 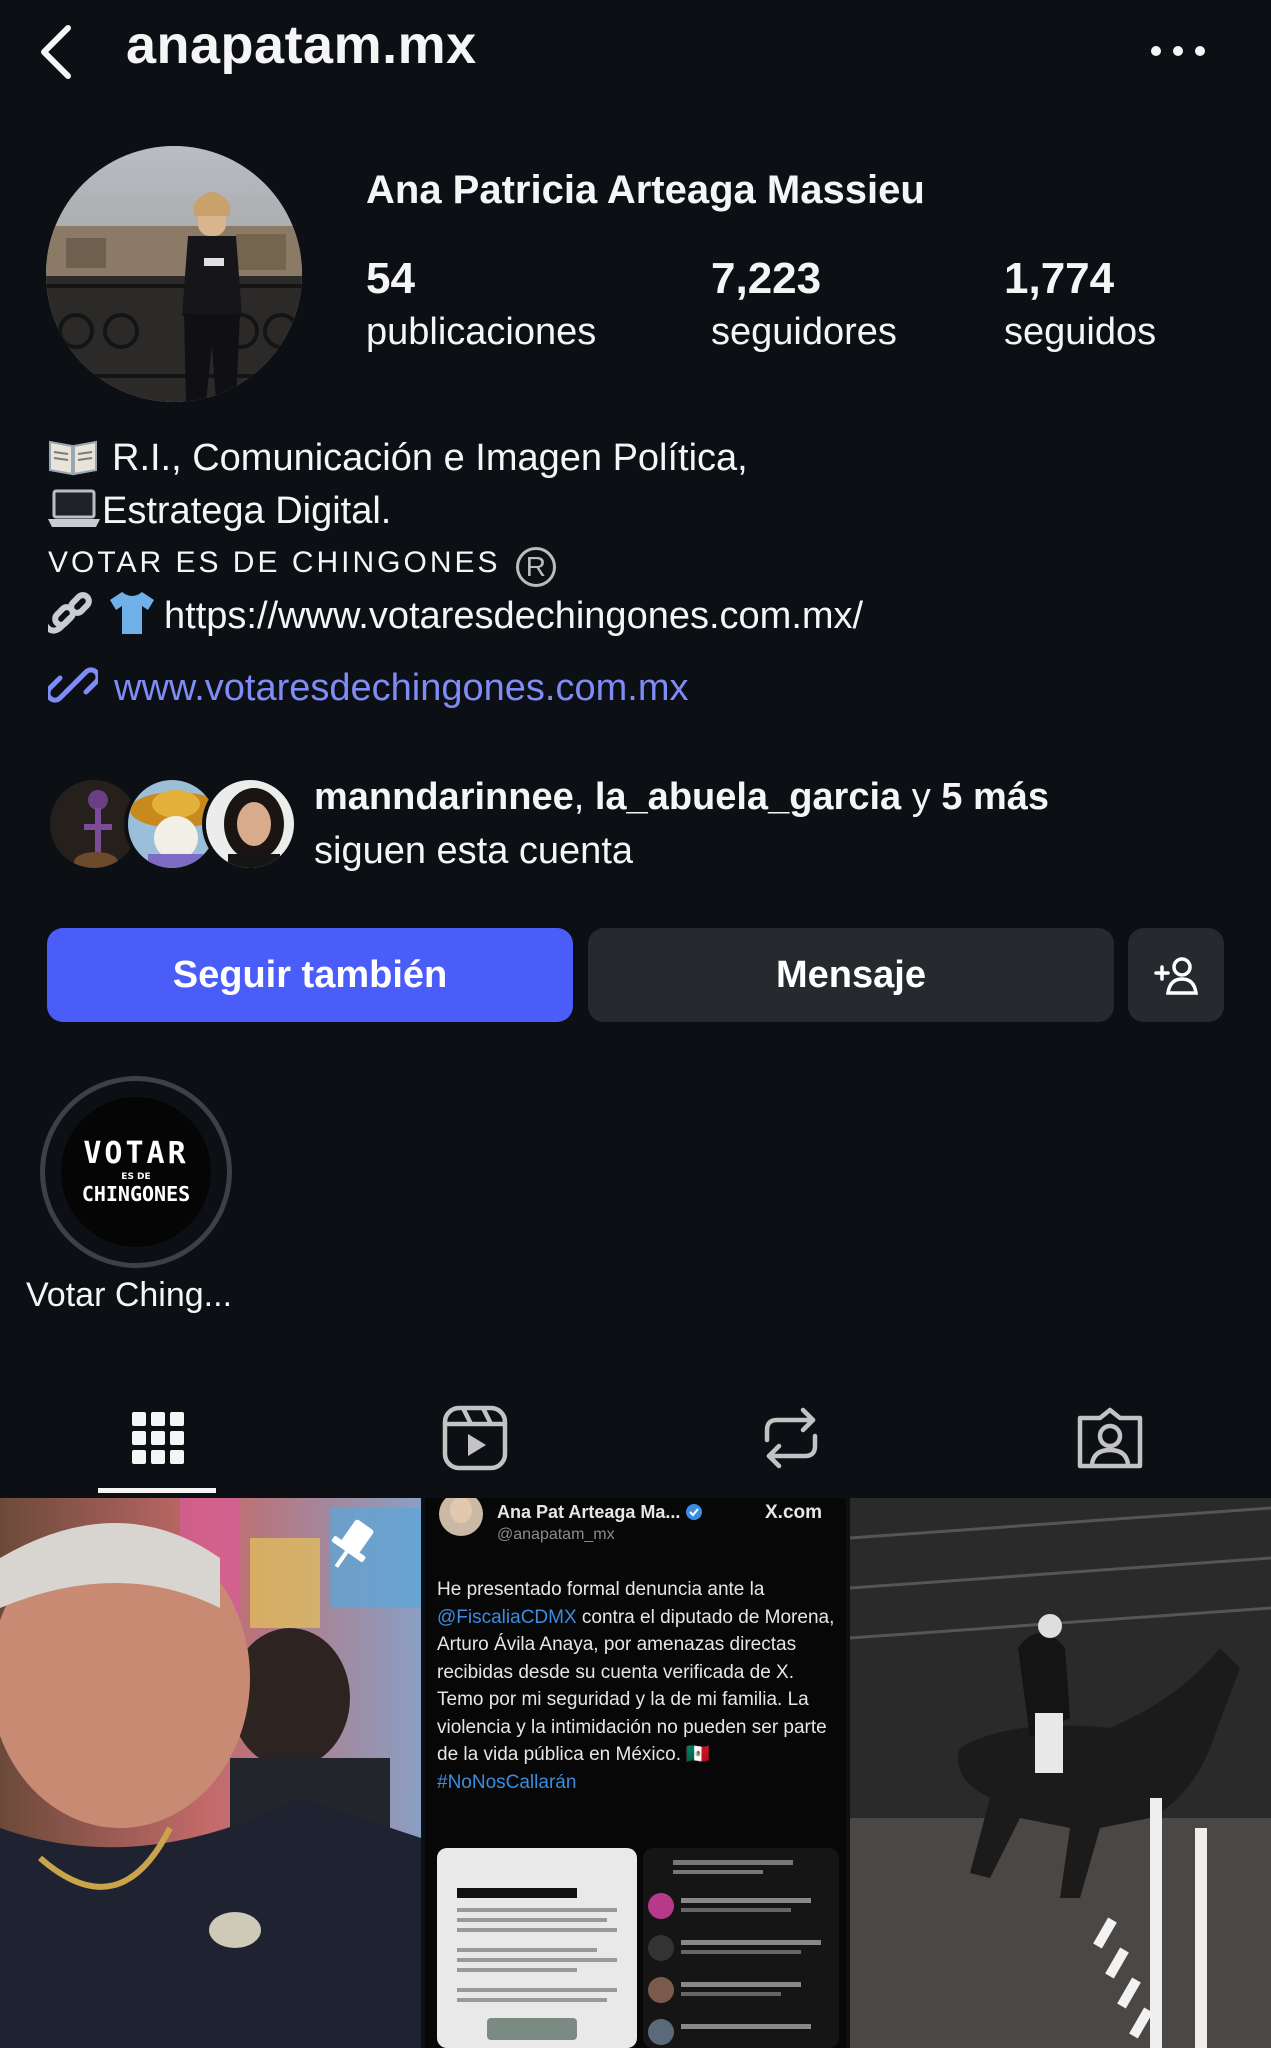 What do you see at coordinates (556, 1534) in the screenshot?
I see `tweet-handle: @anapatam_mx` at bounding box center [556, 1534].